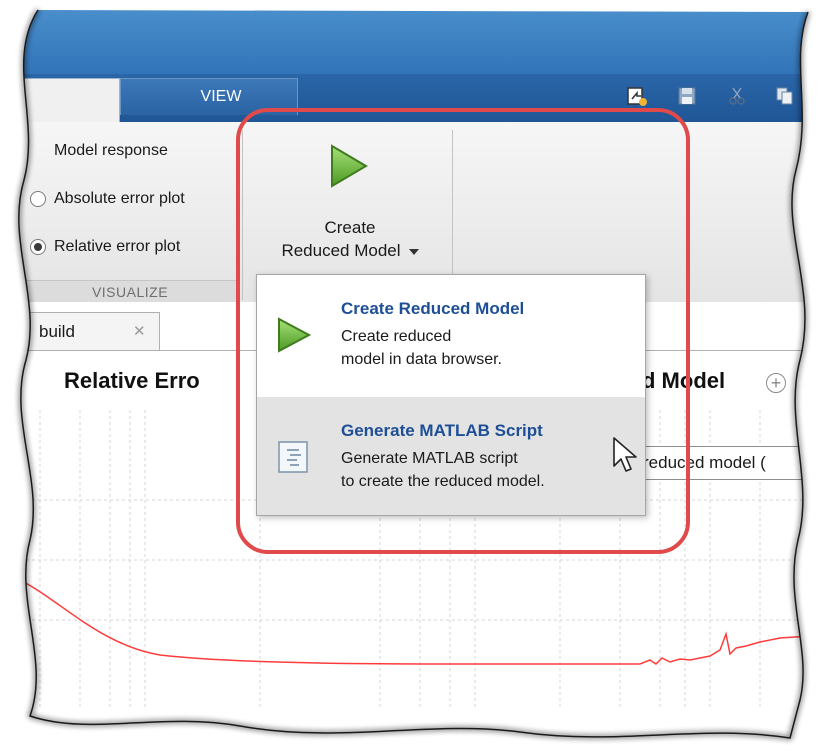 The image size is (818, 751). What do you see at coordinates (117, 246) in the screenshot?
I see `relative-error-label: Relative error plot` at bounding box center [117, 246].